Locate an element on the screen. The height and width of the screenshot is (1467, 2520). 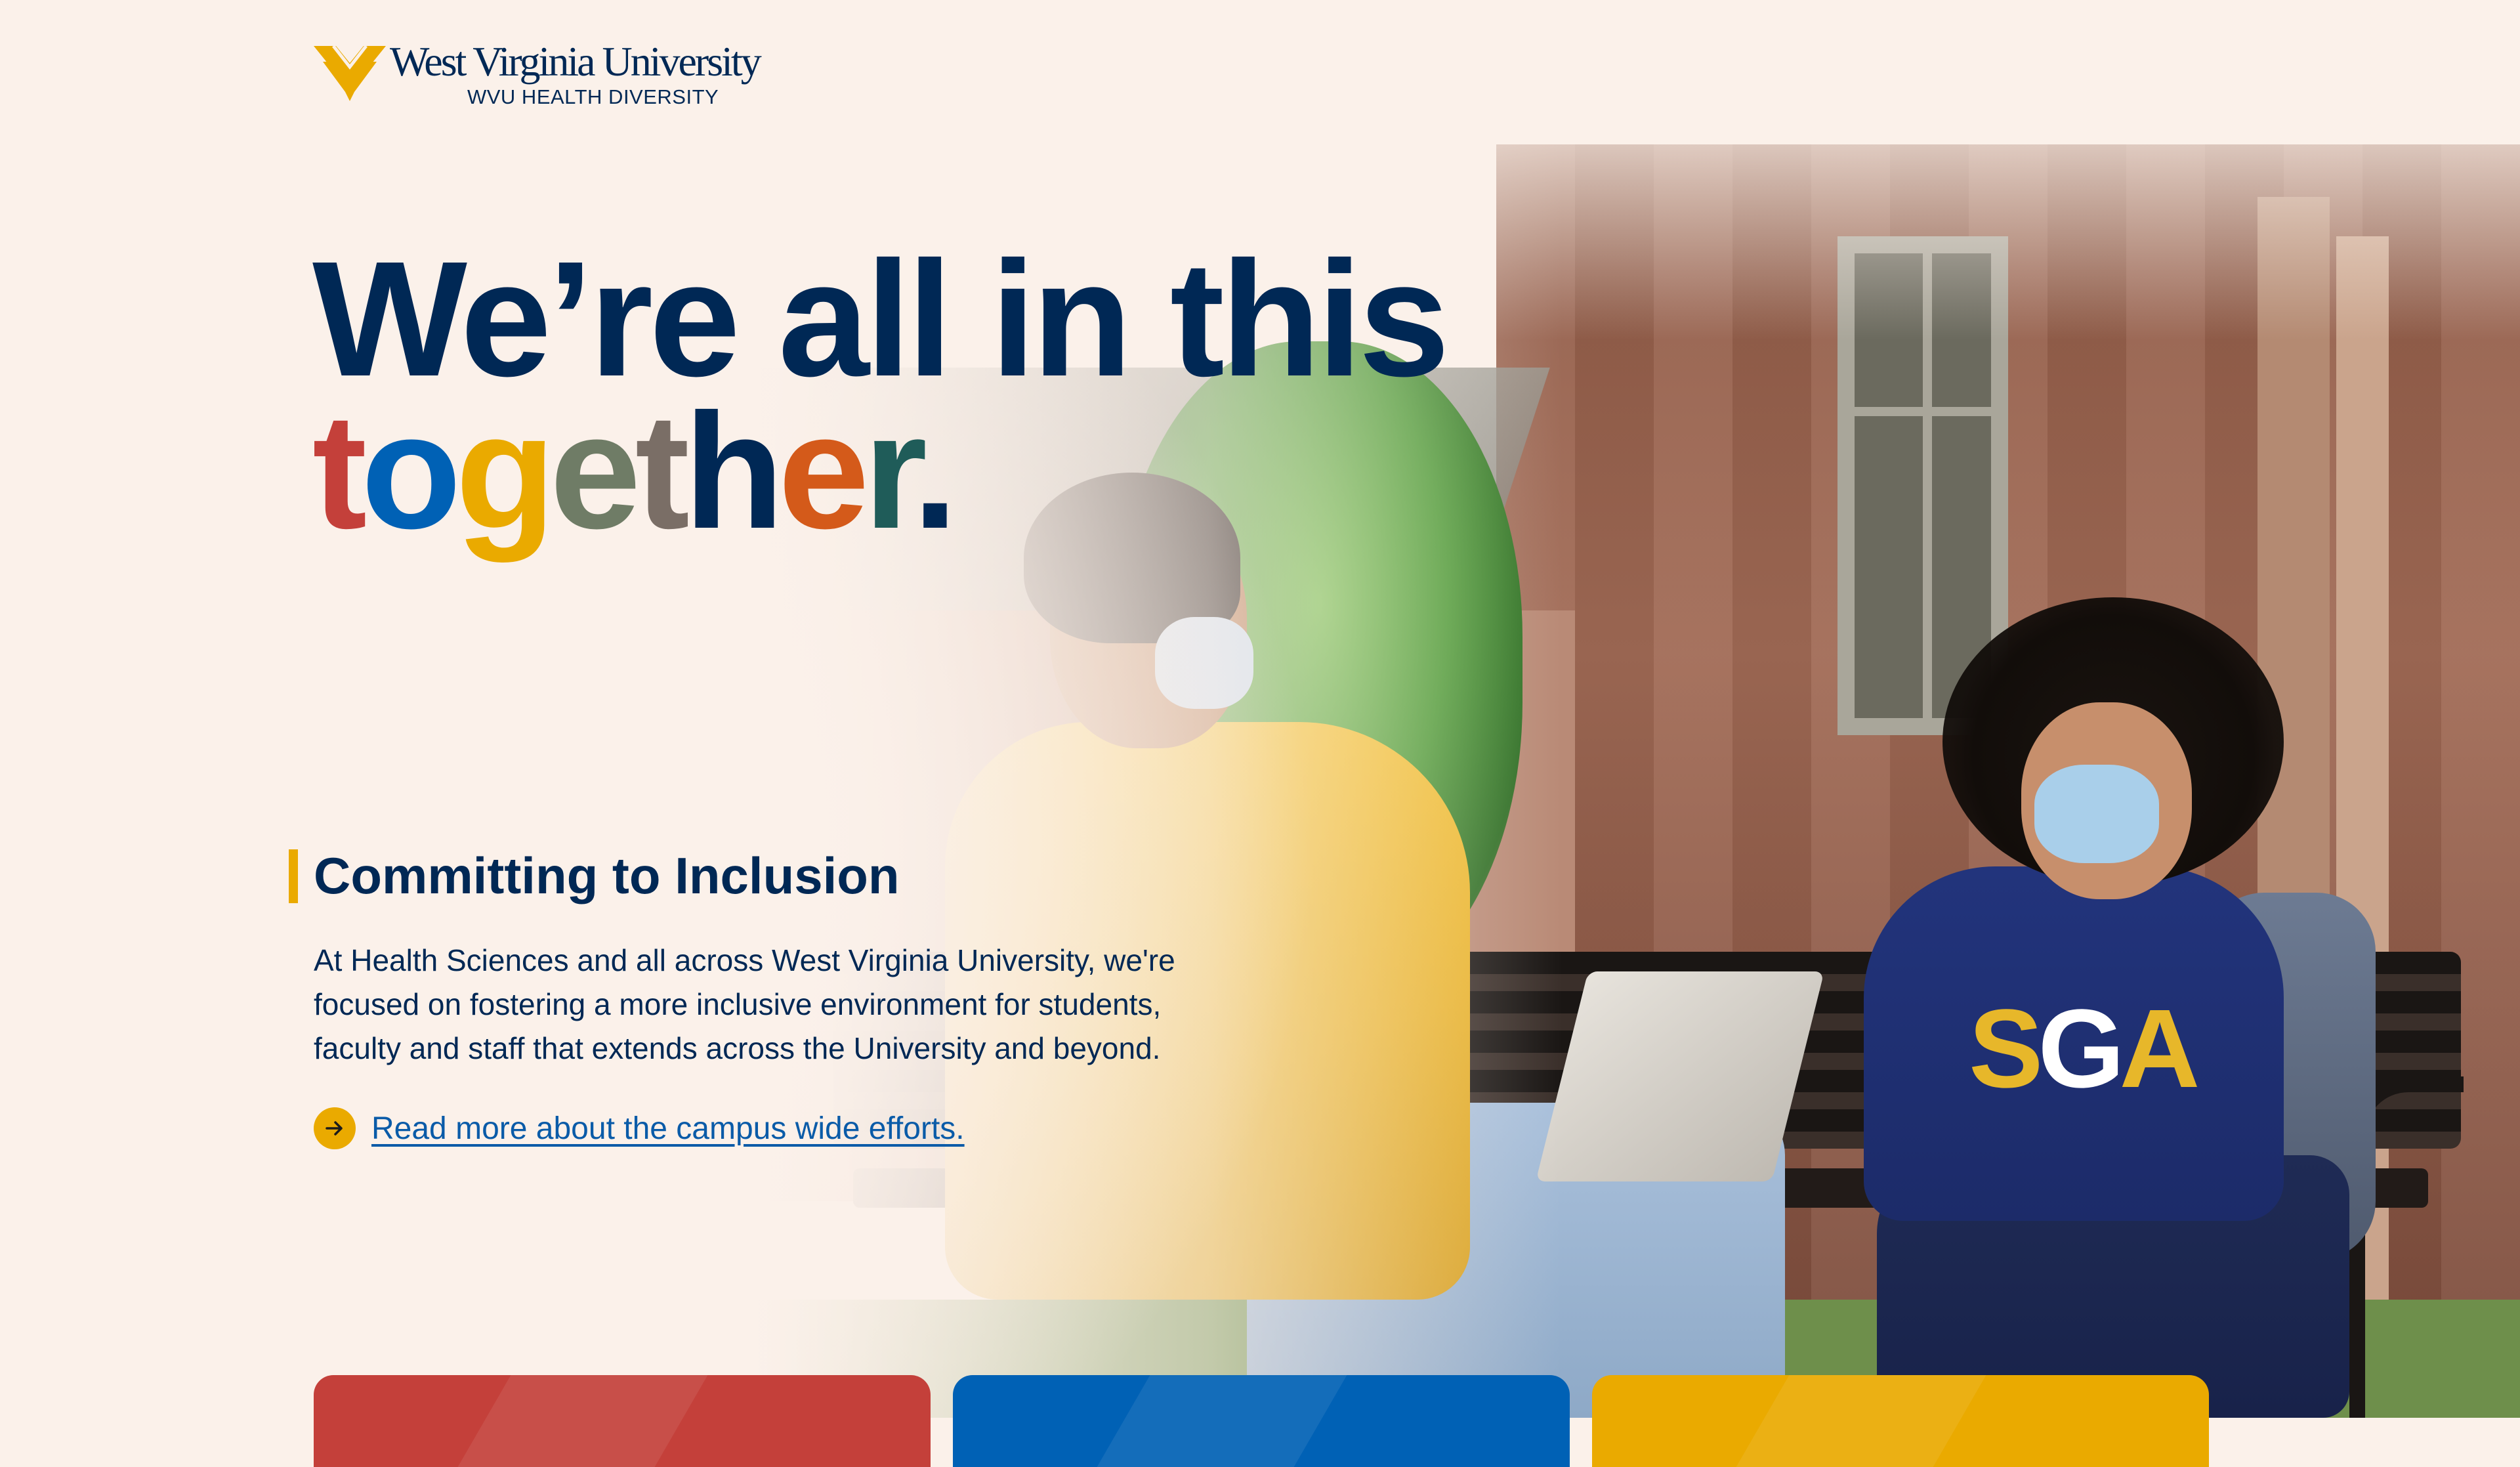
section-accent-bar is located at coordinates (293, 876).